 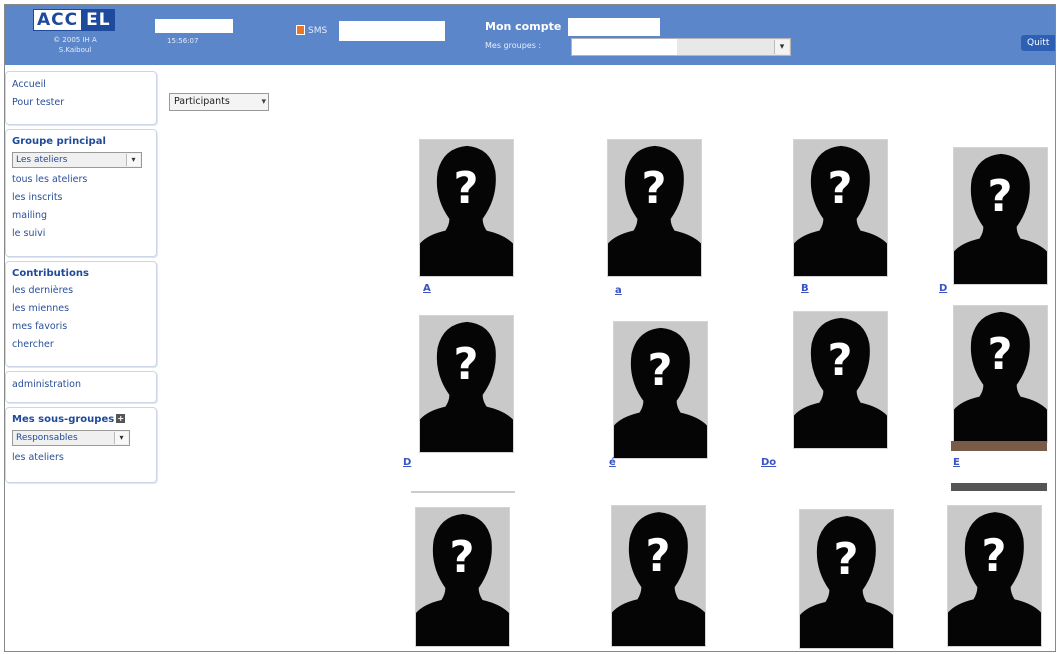 What do you see at coordinates (681, 47) in the screenshot?
I see `groups-select: ▾` at bounding box center [681, 47].